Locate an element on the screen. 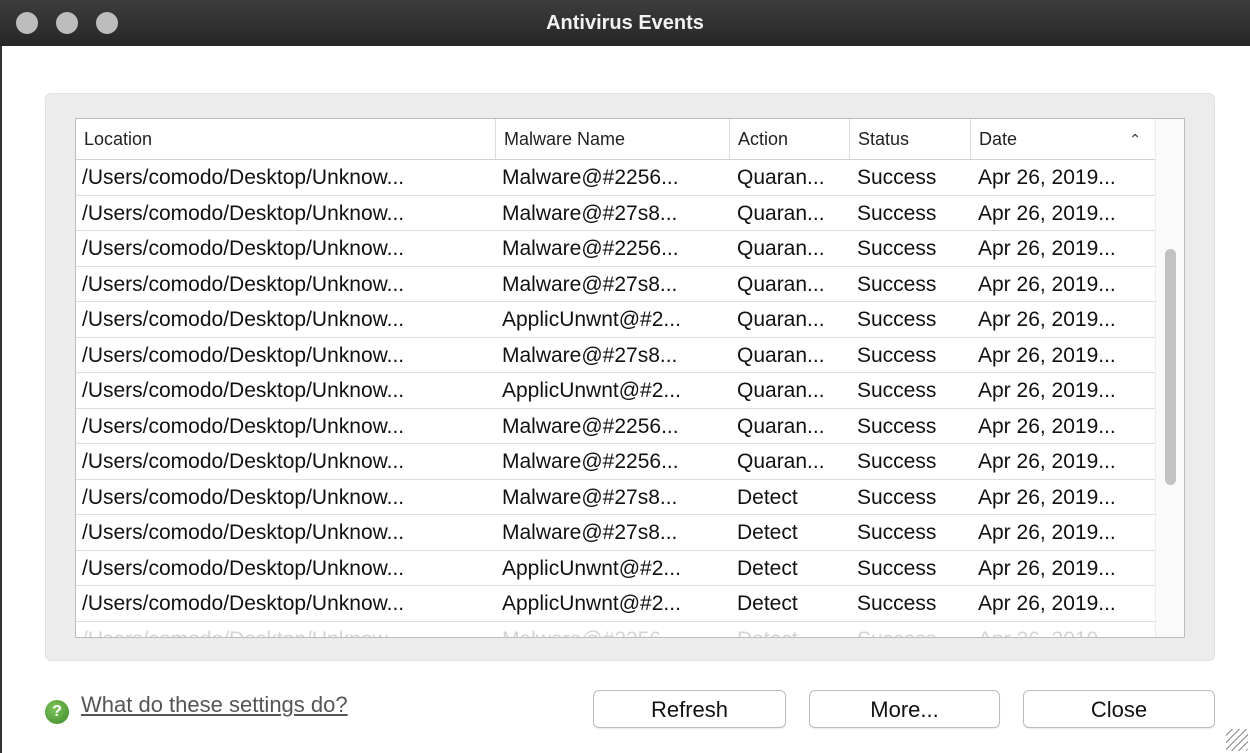 Image resolution: width=1250 pixels, height=753 pixels. refresh-button: Refresh is located at coordinates (689, 709).